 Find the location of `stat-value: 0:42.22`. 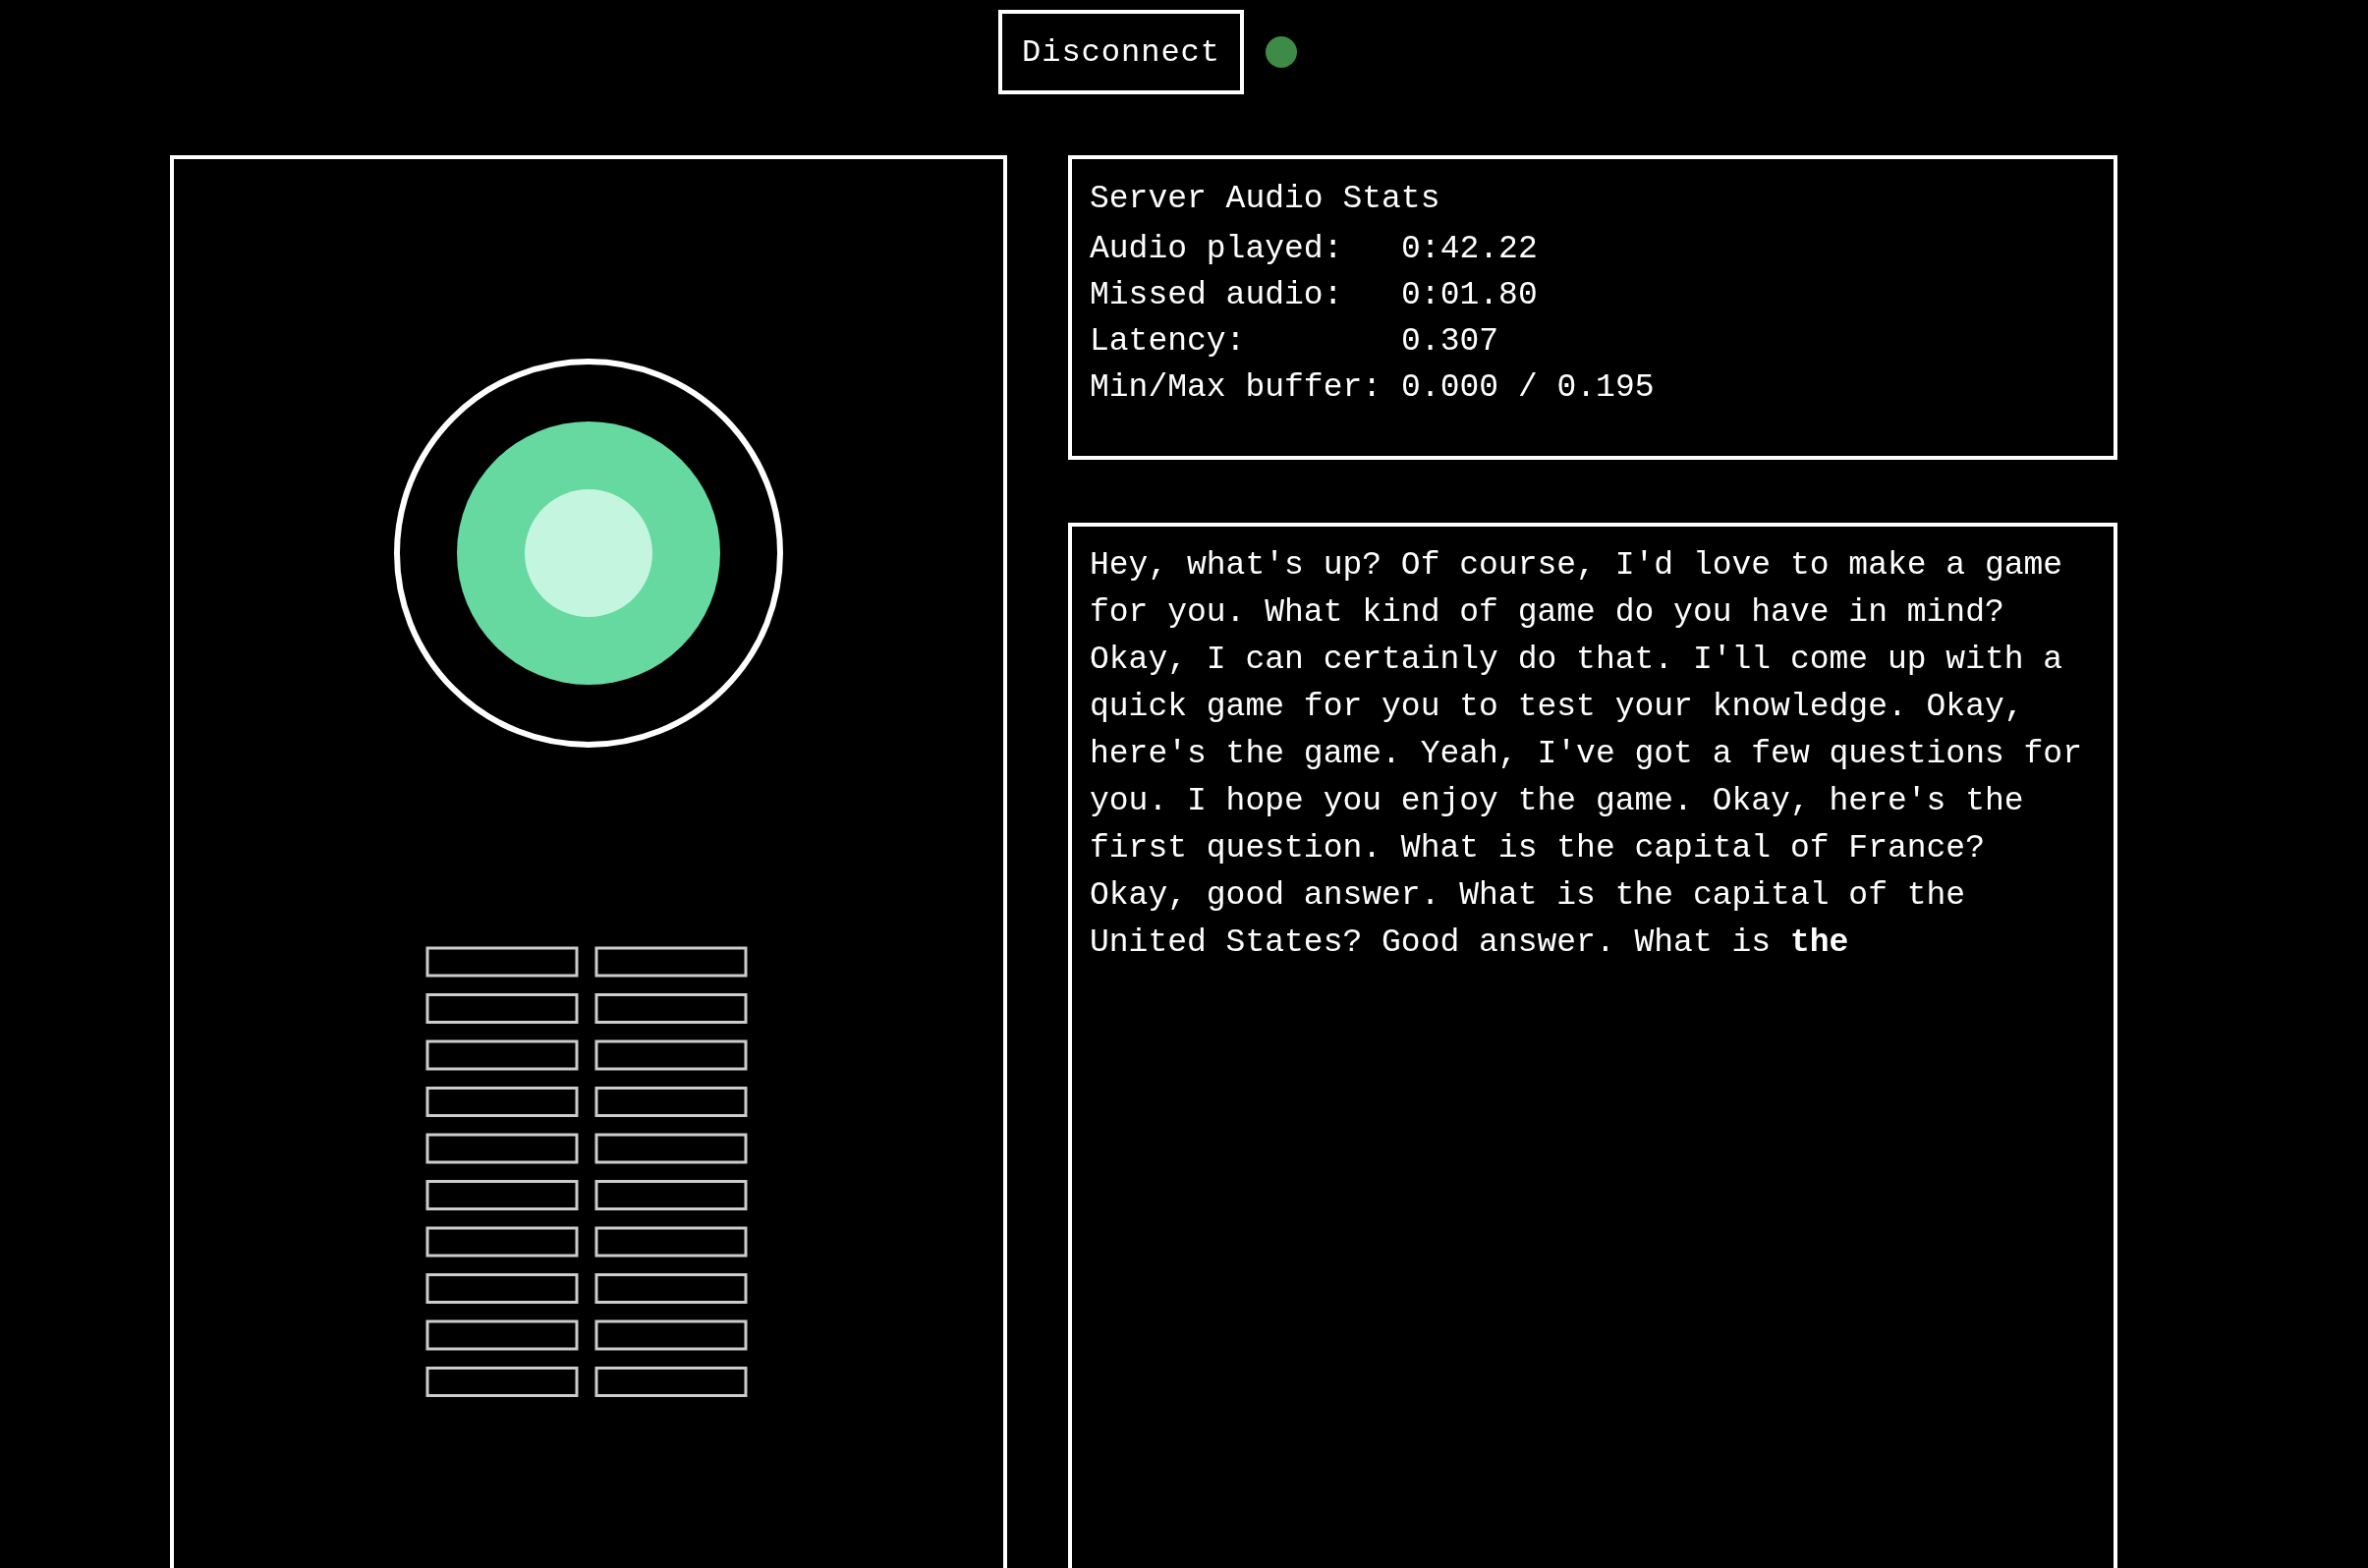

stat-value: 0:42.22 is located at coordinates (1469, 249).